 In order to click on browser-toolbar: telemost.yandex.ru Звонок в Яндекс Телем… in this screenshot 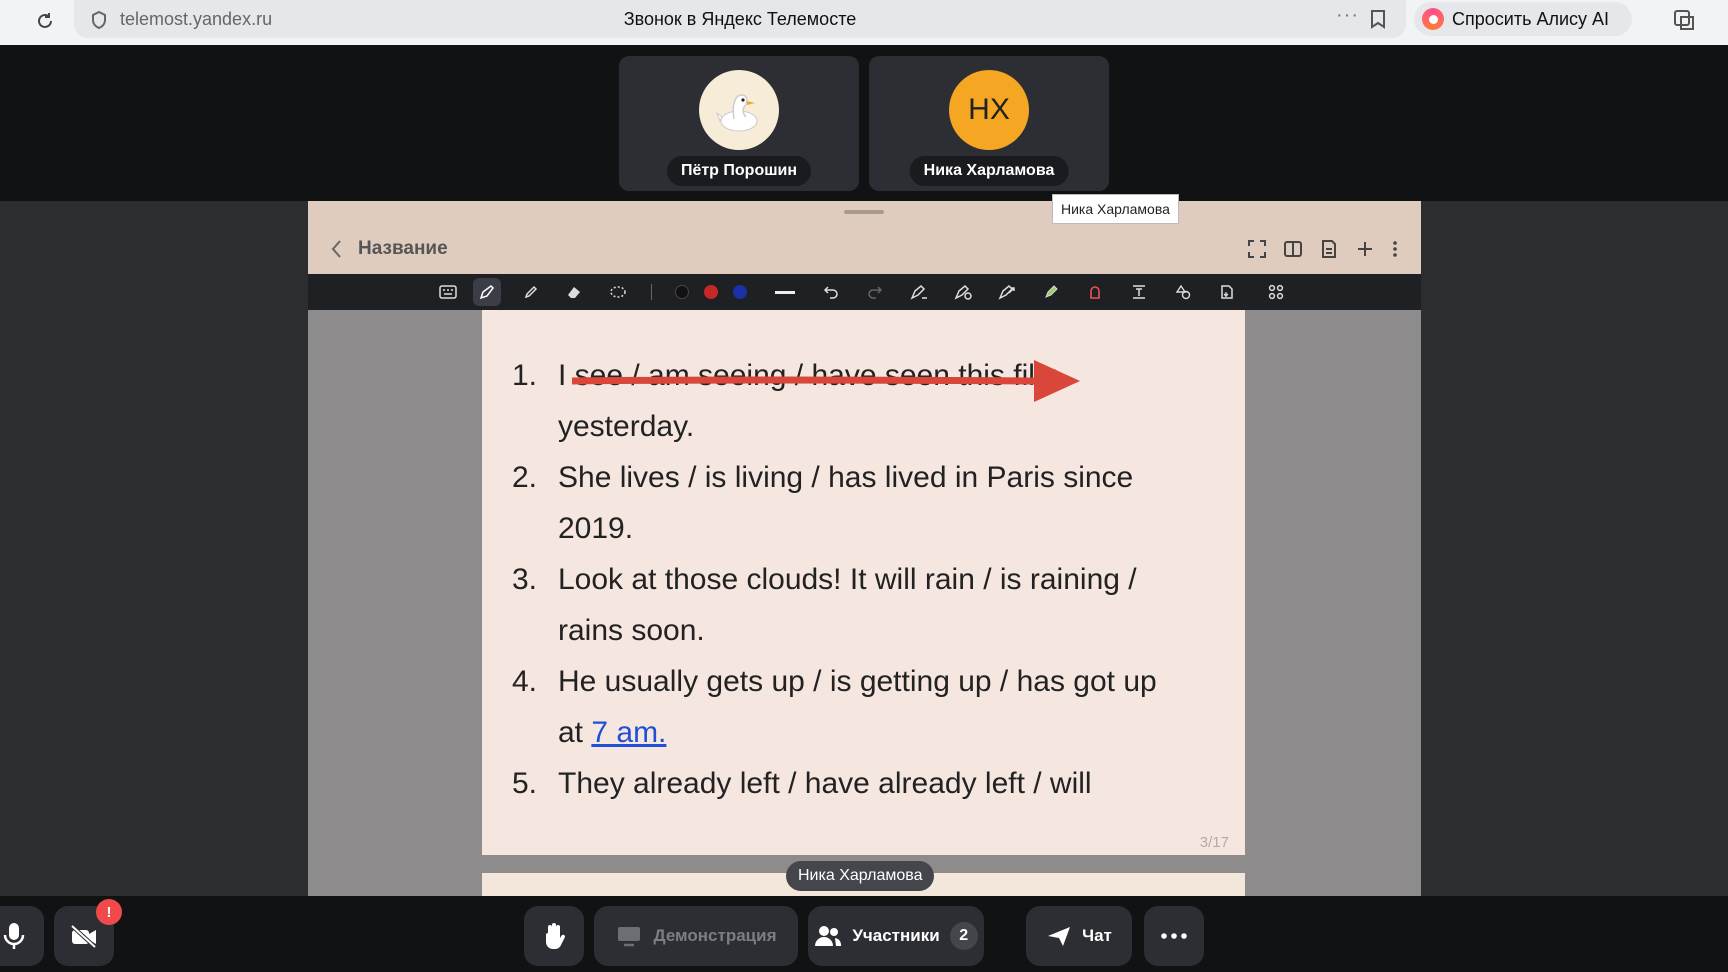, I will do `click(864, 22)`.